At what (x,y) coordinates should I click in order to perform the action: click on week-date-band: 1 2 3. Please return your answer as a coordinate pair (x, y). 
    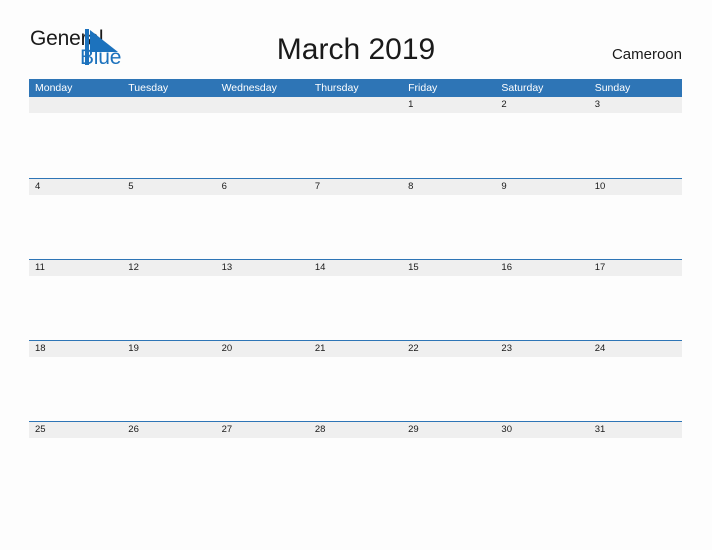
    Looking at the image, I should click on (355, 105).